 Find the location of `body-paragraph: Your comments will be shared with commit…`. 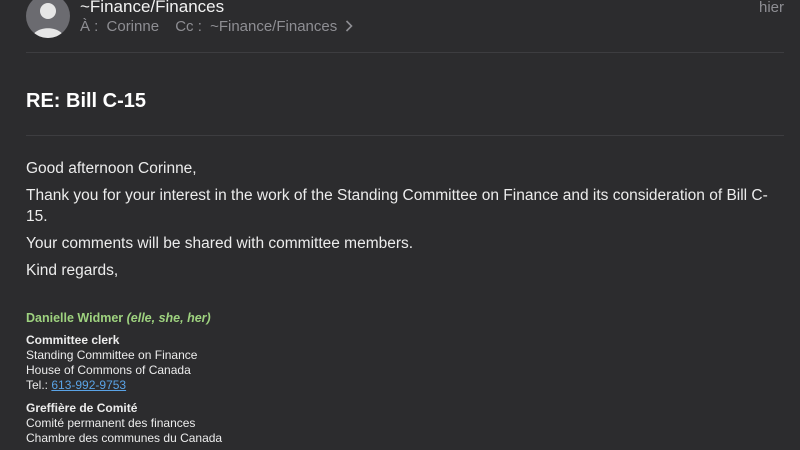

body-paragraph: Your comments will be shared with commit… is located at coordinates (220, 243).